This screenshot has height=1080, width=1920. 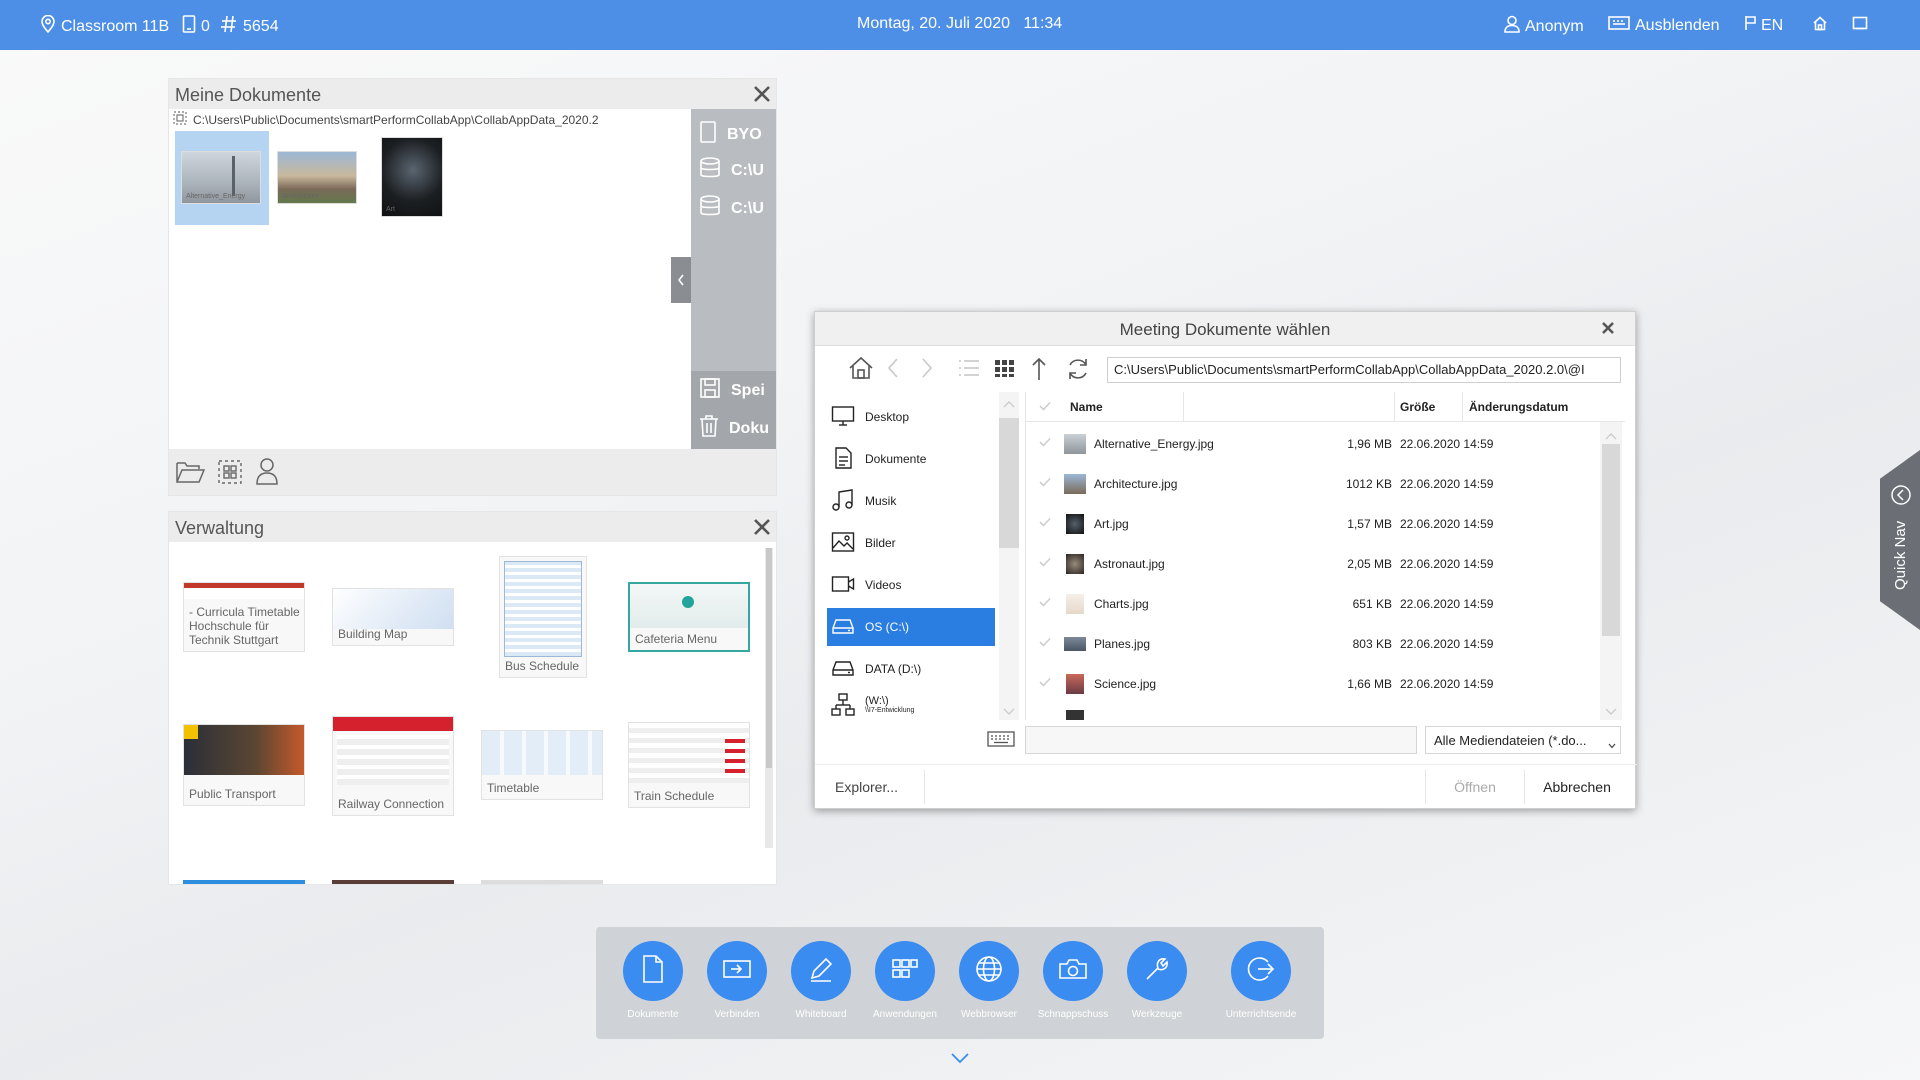 What do you see at coordinates (1417, 407) in the screenshot?
I see `column-size: Größe` at bounding box center [1417, 407].